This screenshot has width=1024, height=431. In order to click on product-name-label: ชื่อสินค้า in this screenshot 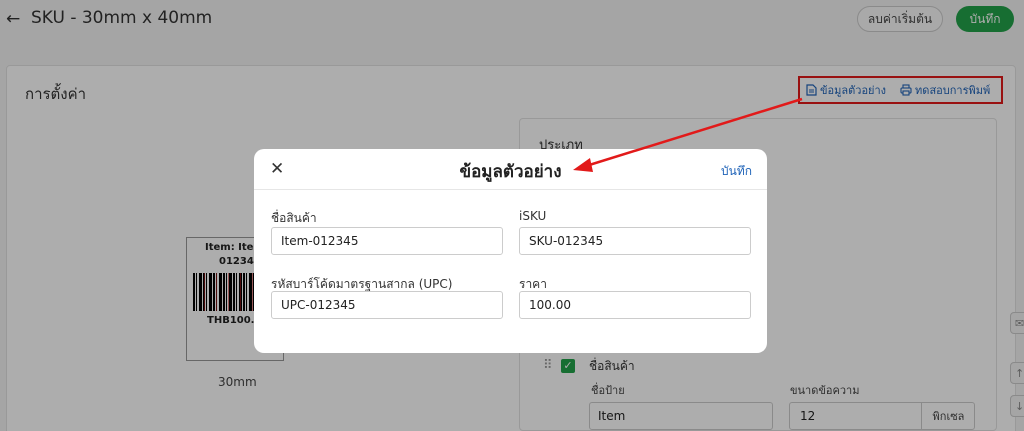, I will do `click(294, 218)`.